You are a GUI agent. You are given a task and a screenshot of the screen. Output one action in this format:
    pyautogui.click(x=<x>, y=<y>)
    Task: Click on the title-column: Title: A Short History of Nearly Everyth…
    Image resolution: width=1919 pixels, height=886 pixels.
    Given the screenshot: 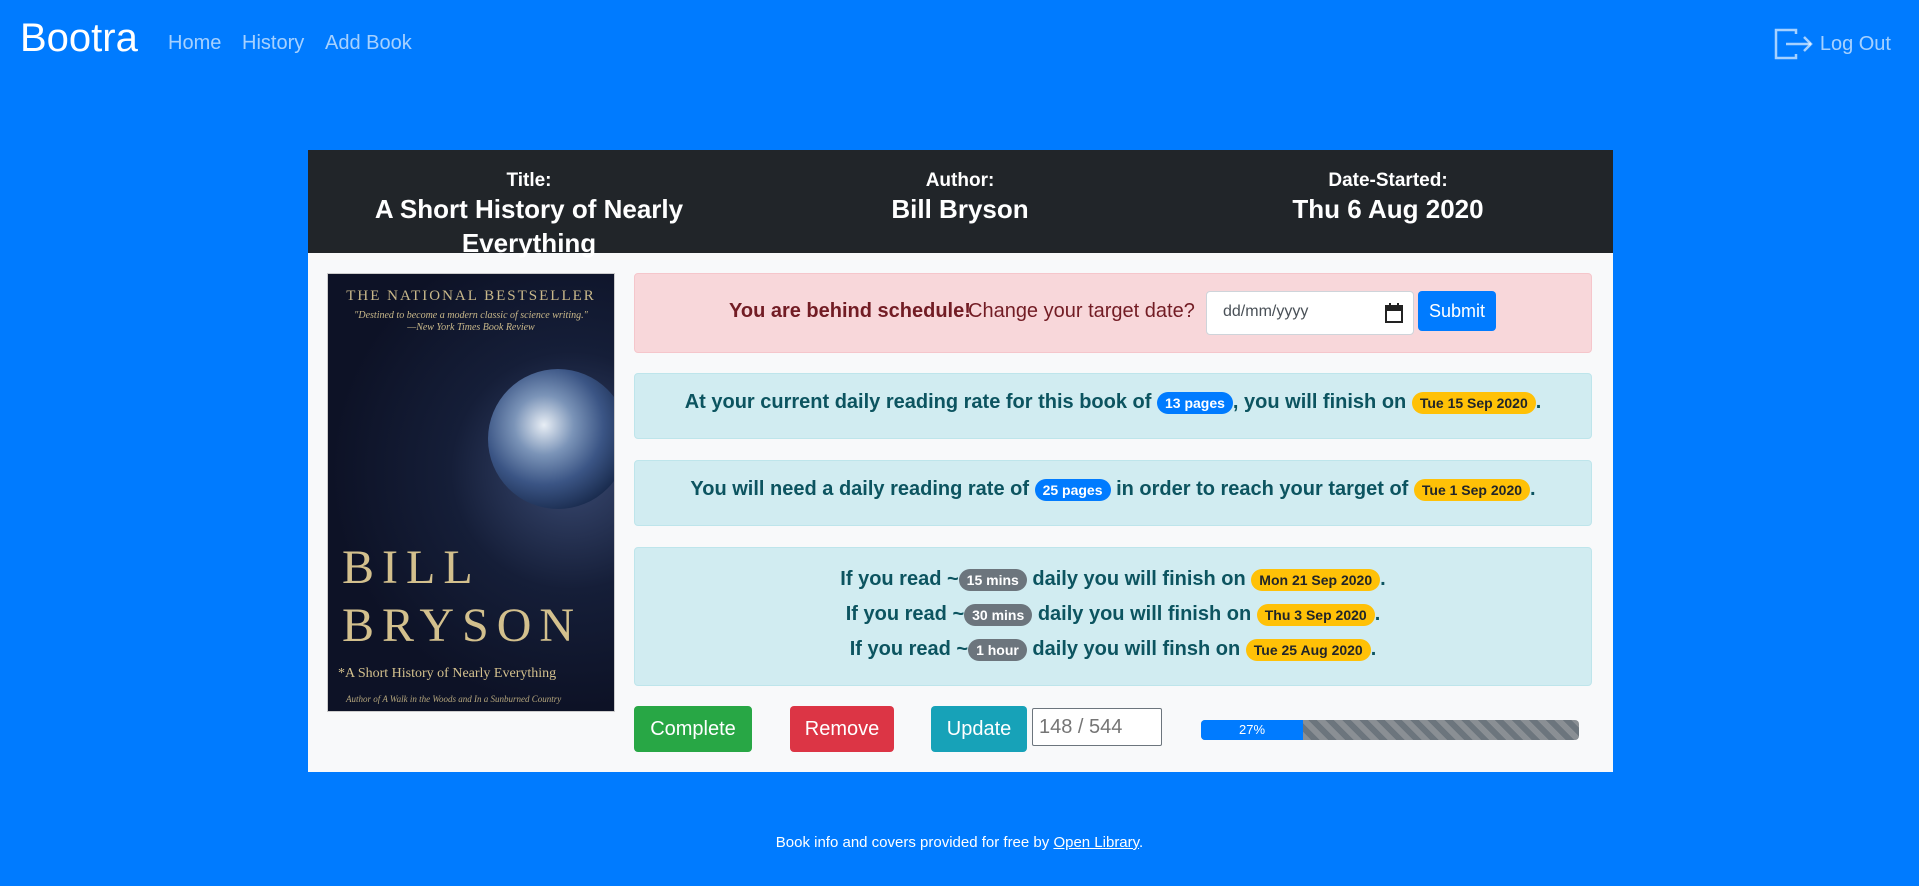 What is the action you would take?
    pyautogui.click(x=529, y=215)
    